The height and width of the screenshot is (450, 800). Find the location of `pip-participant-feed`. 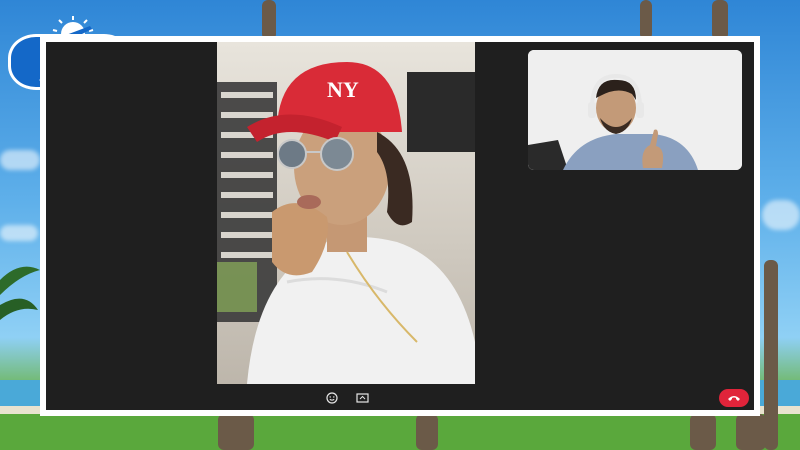

pip-participant-feed is located at coordinates (635, 110).